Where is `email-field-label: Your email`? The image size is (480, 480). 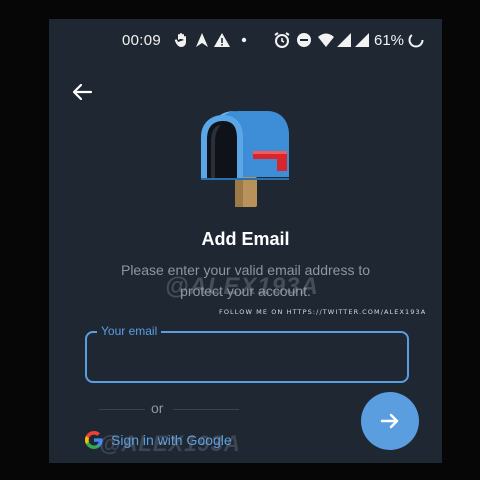 email-field-label: Your email is located at coordinates (129, 331).